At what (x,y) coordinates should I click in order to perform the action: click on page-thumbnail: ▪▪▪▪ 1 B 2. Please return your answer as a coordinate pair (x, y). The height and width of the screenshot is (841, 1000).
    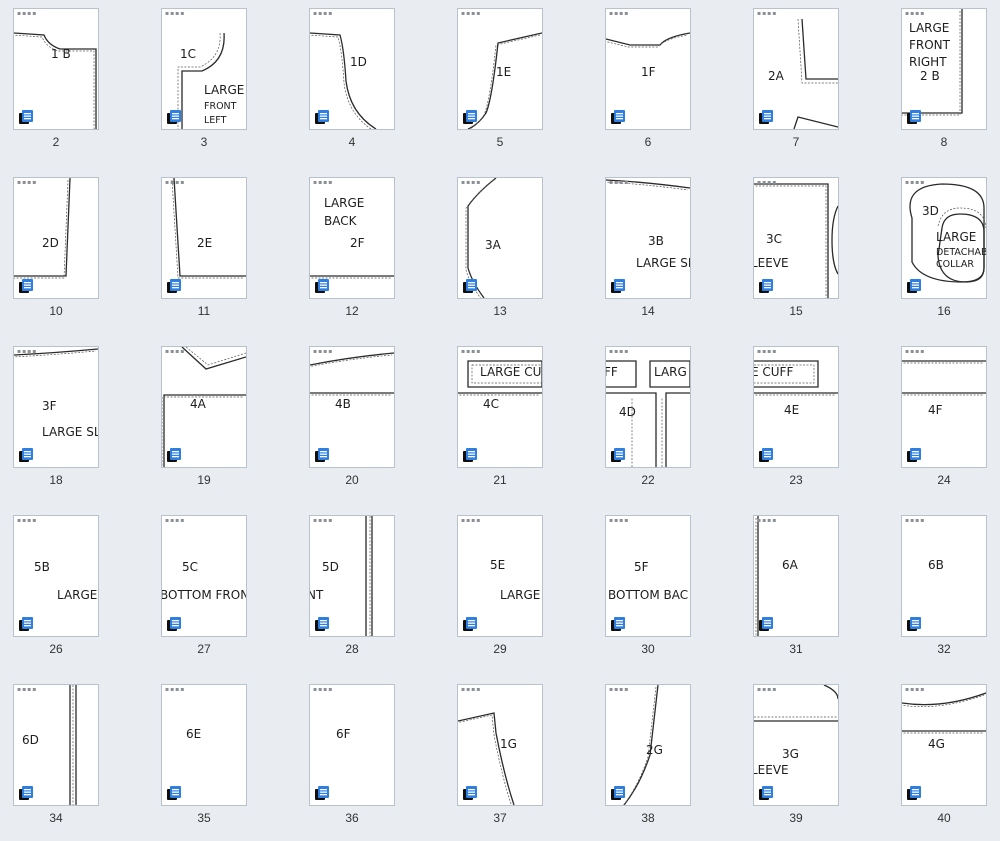
    Looking at the image, I should click on (70, 82).